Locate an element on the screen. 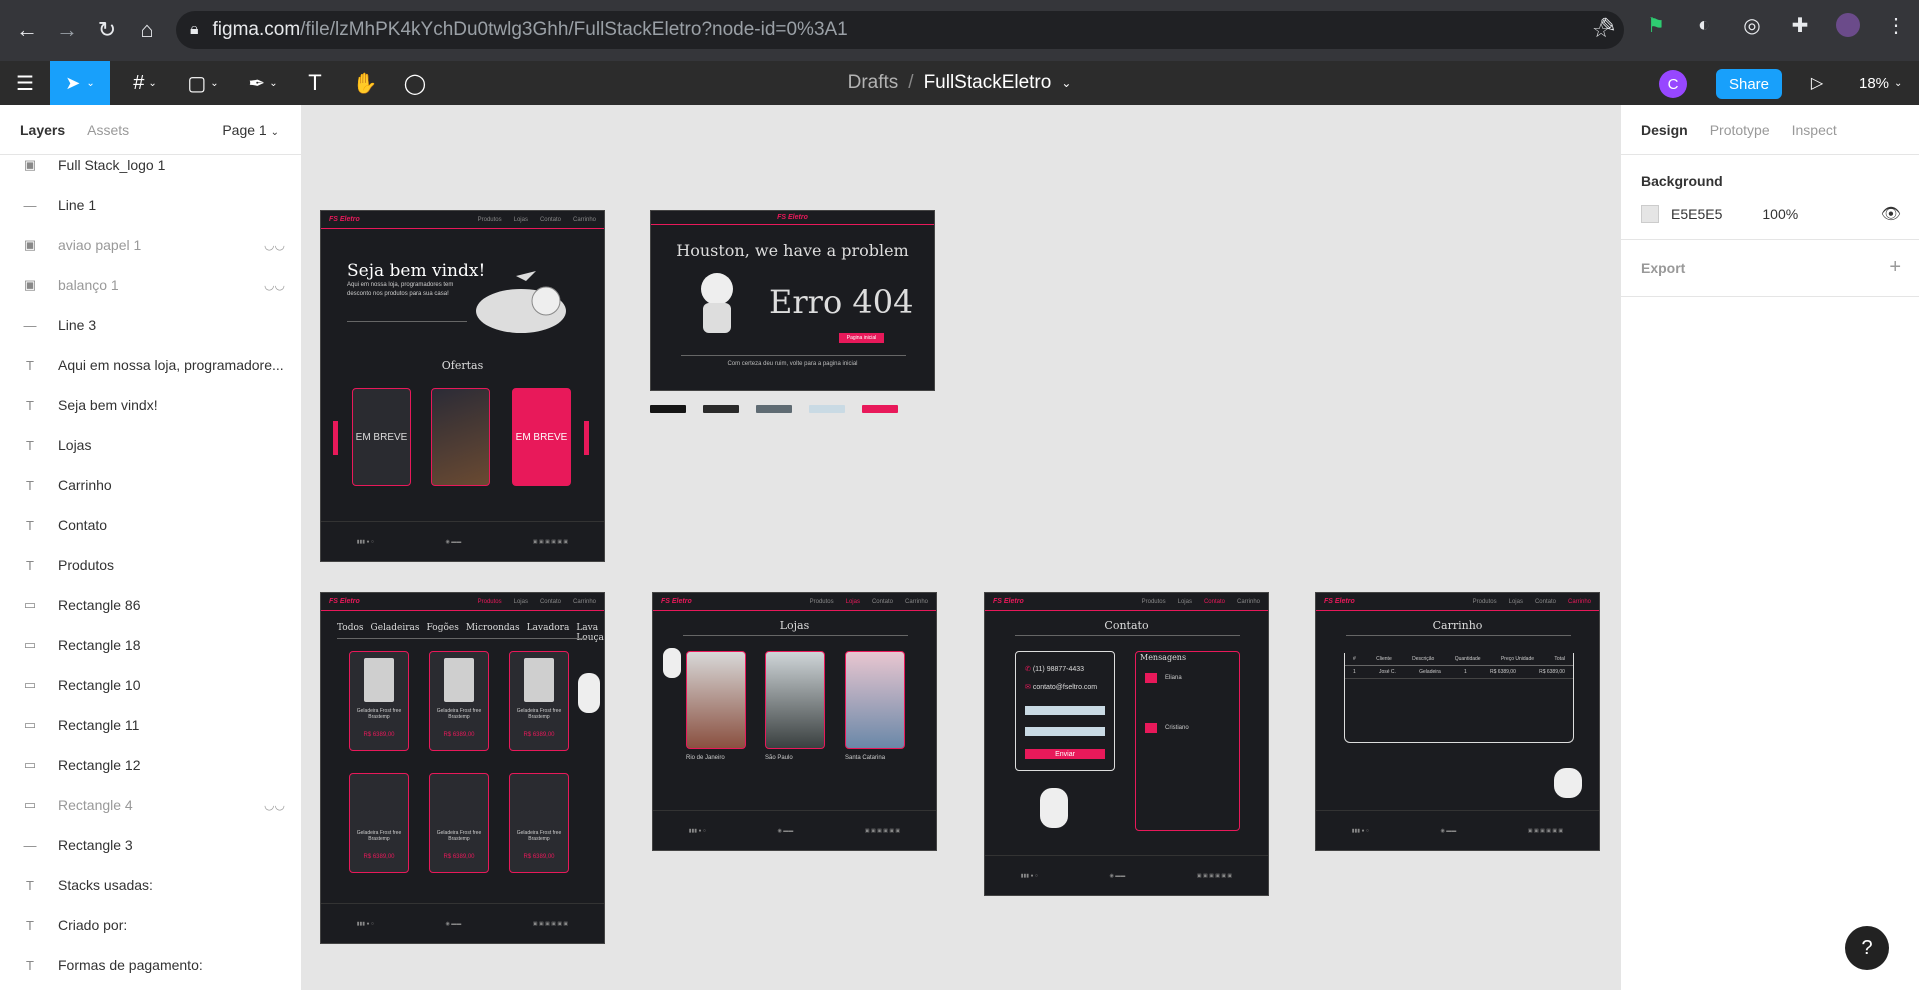 Image resolution: width=1919 pixels, height=990 pixels. forward-icon: → is located at coordinates (67, 30).